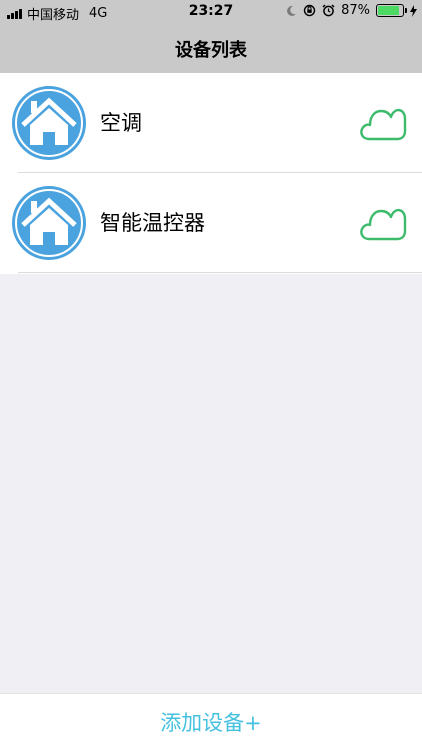 The width and height of the screenshot is (422, 750). What do you see at coordinates (211, 36) in the screenshot?
I see `top-bar: 中国移动 4G 23:27 87% 设备列表` at bounding box center [211, 36].